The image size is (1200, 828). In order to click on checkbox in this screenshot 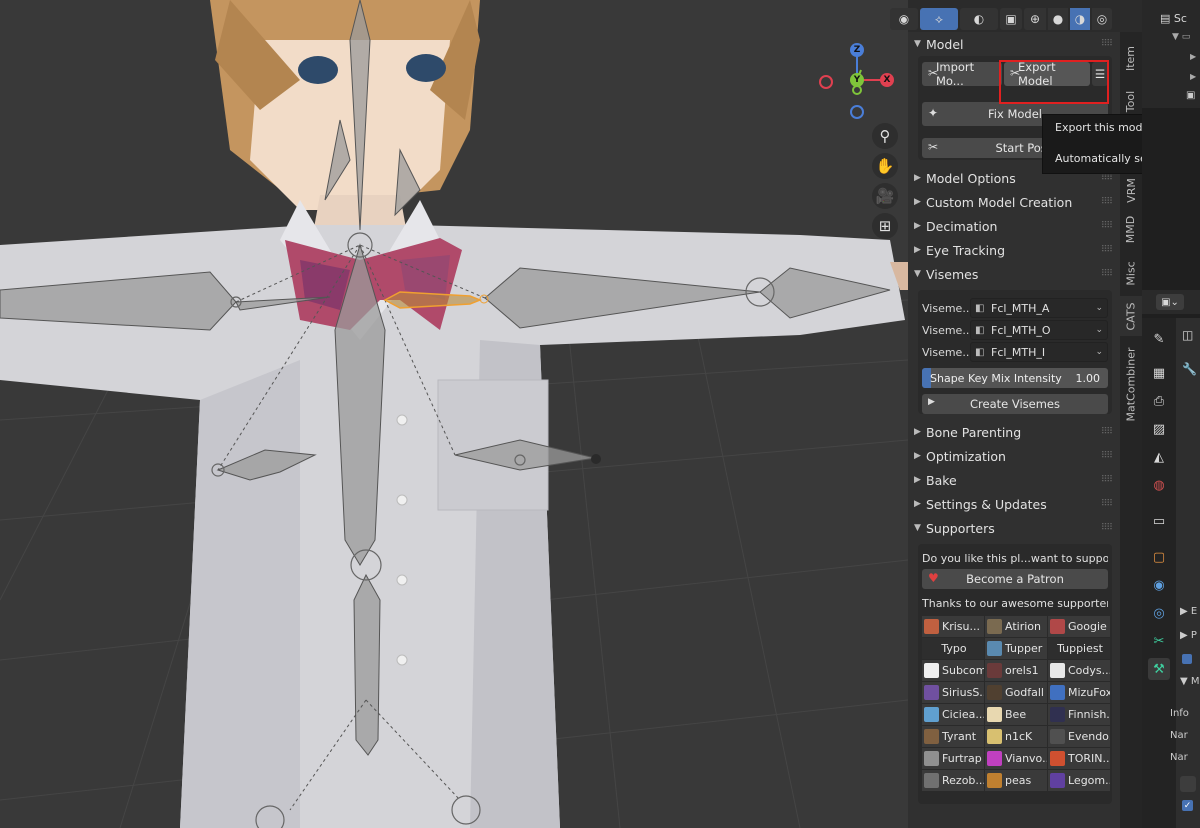, I will do `click(1187, 659)`.